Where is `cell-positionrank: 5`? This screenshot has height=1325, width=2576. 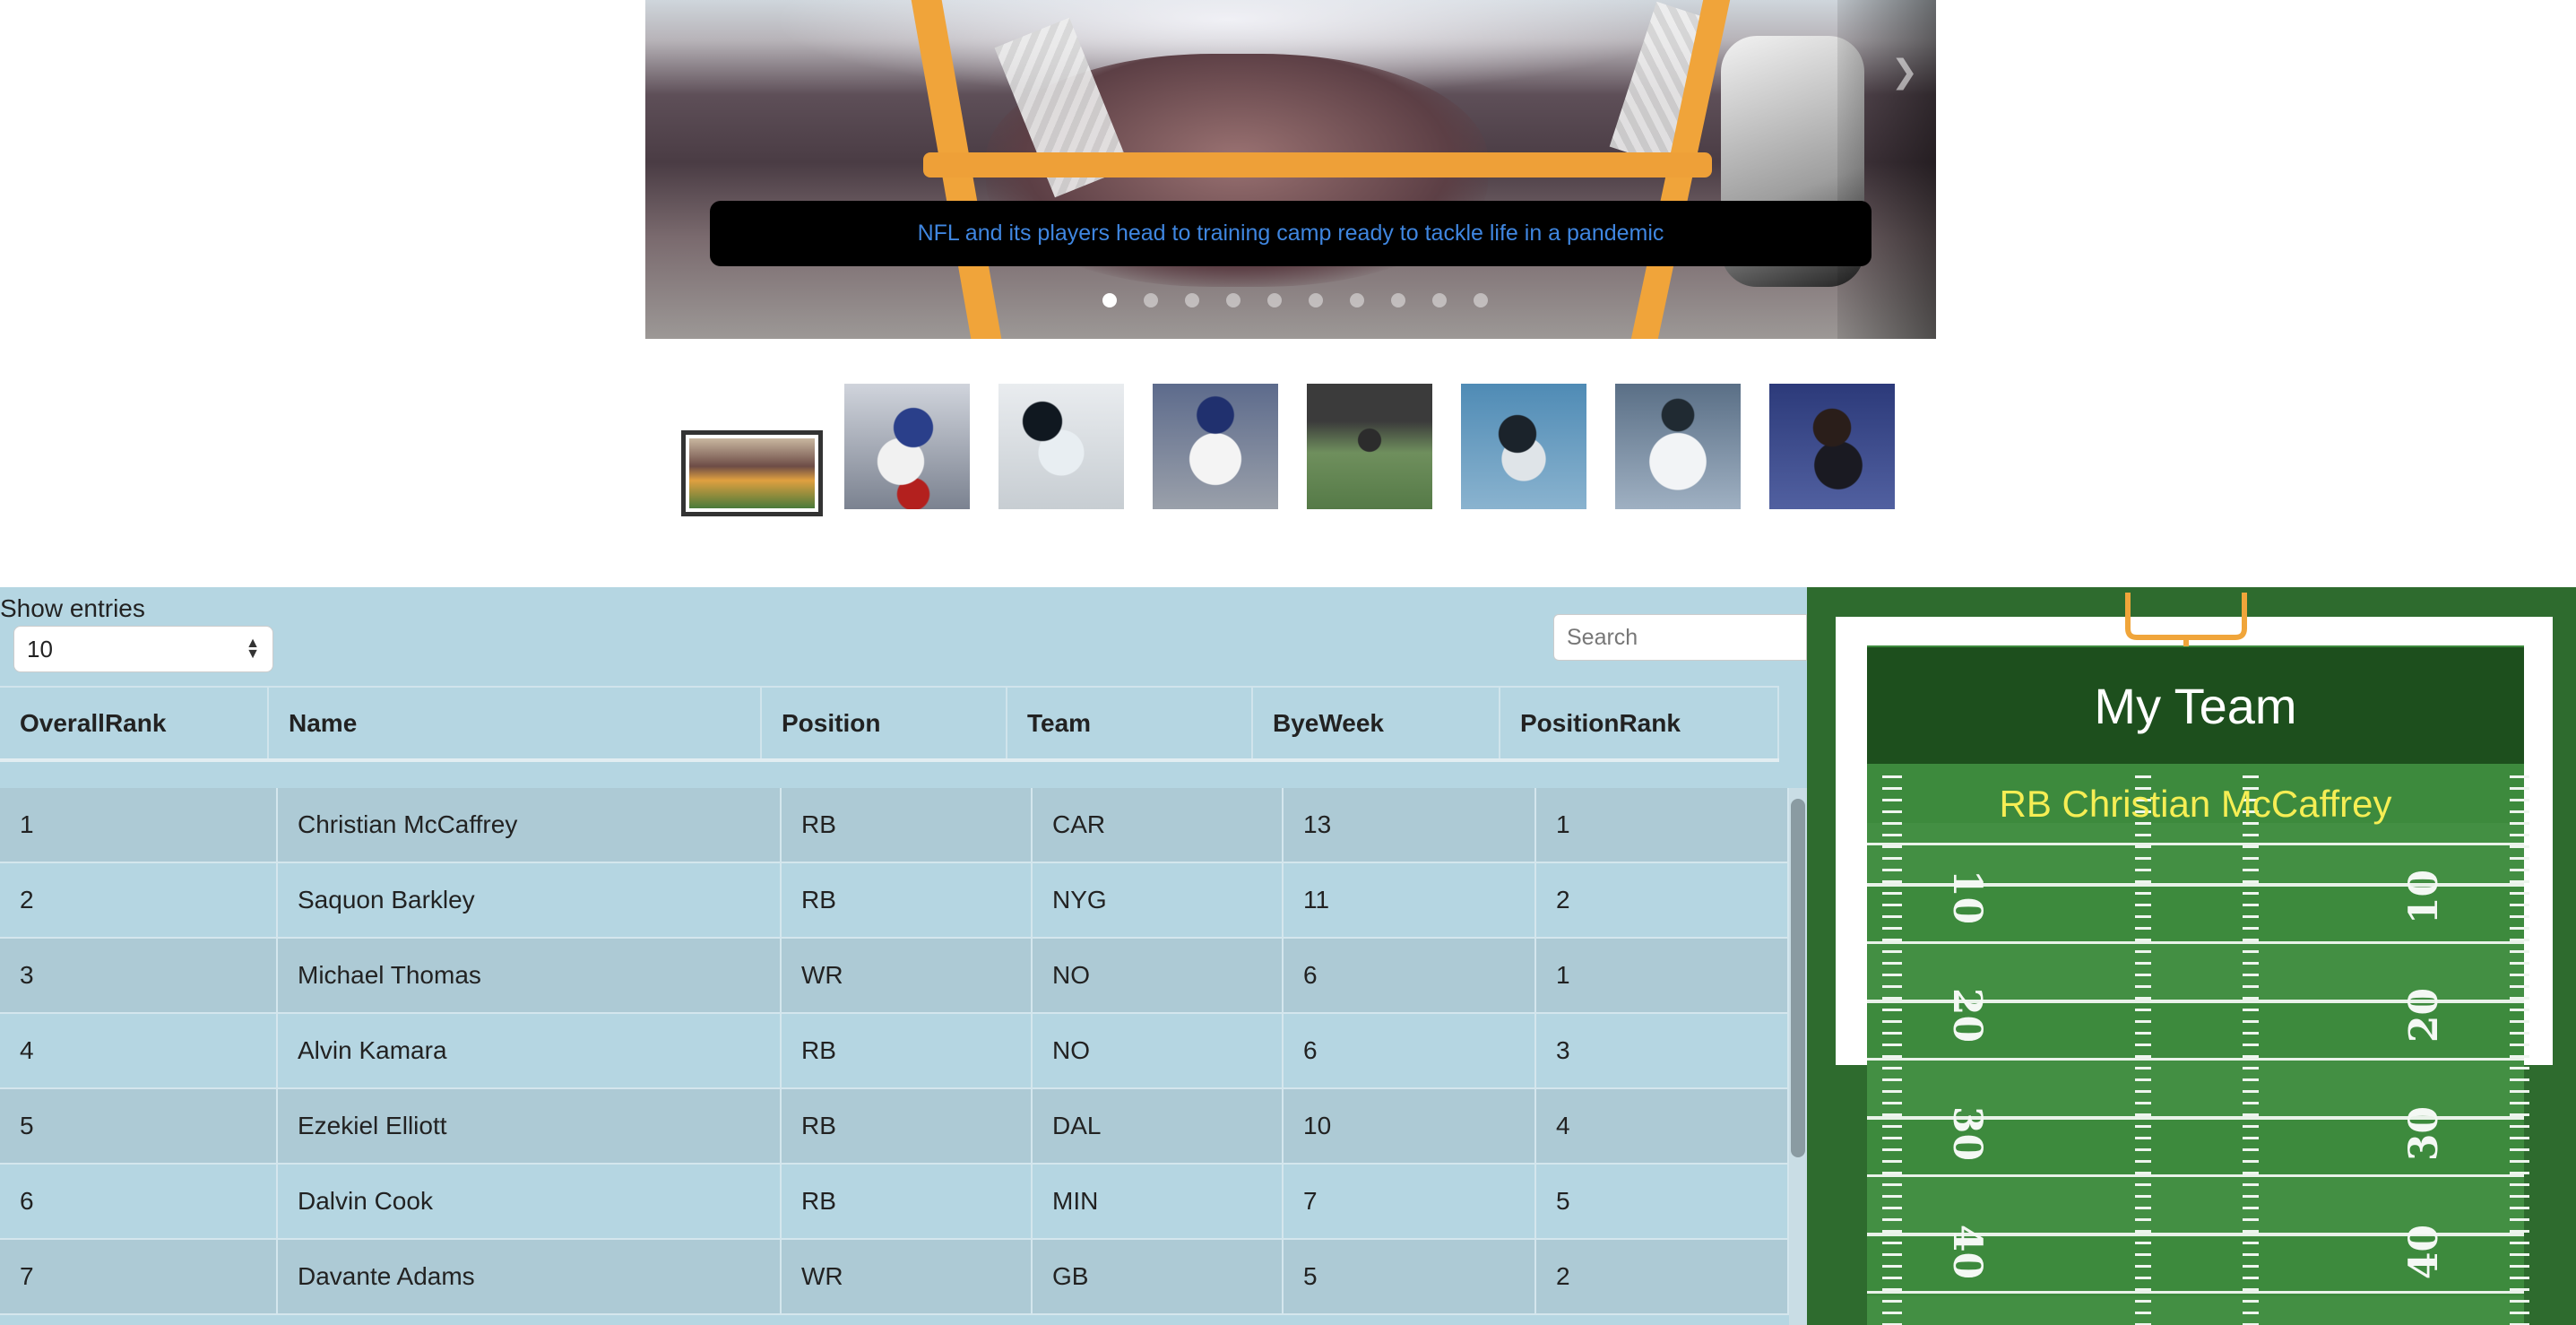
cell-positionrank: 5 is located at coordinates (1662, 1201).